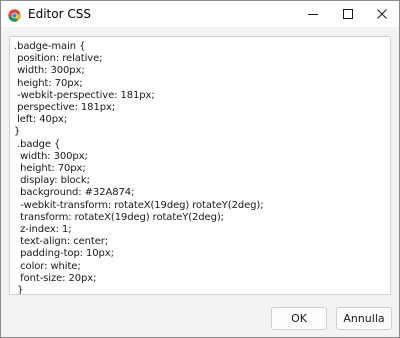 The height and width of the screenshot is (338, 400). What do you see at coordinates (52, 180) in the screenshot?
I see `code-line: display: block;` at bounding box center [52, 180].